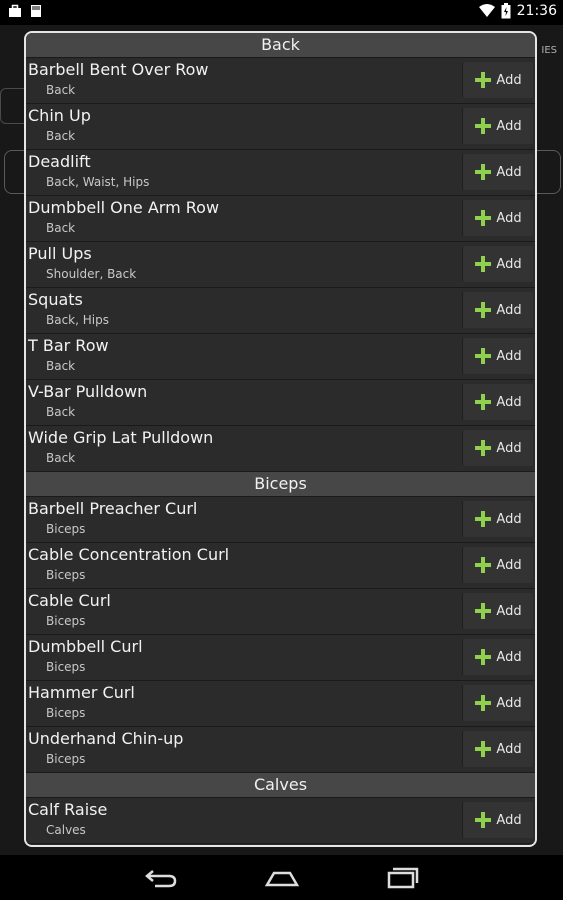 The image size is (563, 900). Describe the element at coordinates (129, 554) in the screenshot. I see `exercise-name: Cable Concentration Curl` at that location.